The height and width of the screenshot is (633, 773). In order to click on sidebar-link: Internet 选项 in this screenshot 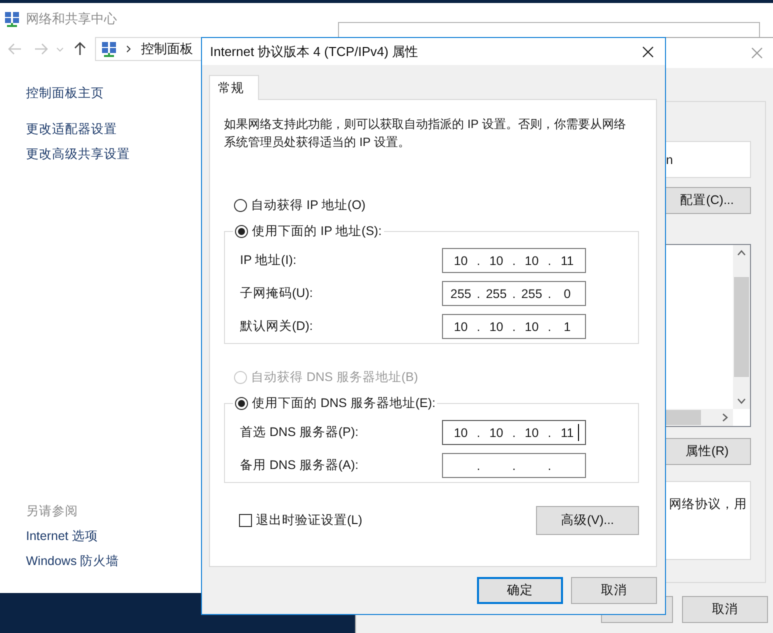, I will do `click(62, 536)`.